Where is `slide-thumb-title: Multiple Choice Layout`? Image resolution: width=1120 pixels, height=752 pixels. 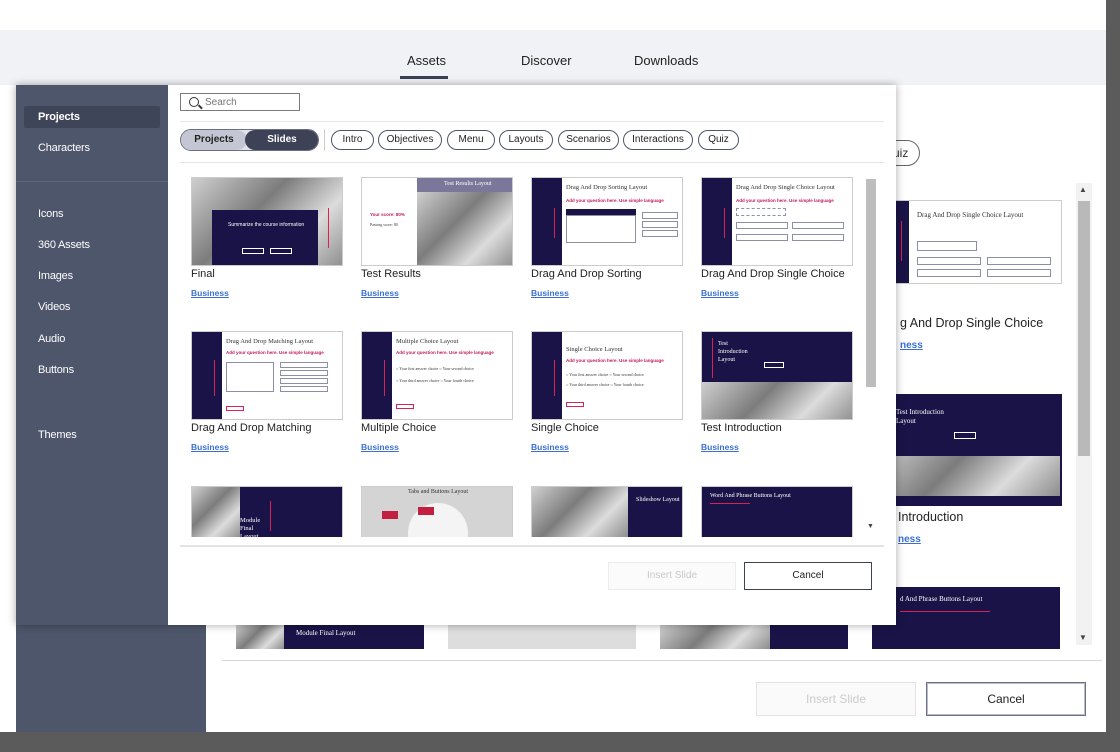
slide-thumb-title: Multiple Choice Layout is located at coordinates (427, 341).